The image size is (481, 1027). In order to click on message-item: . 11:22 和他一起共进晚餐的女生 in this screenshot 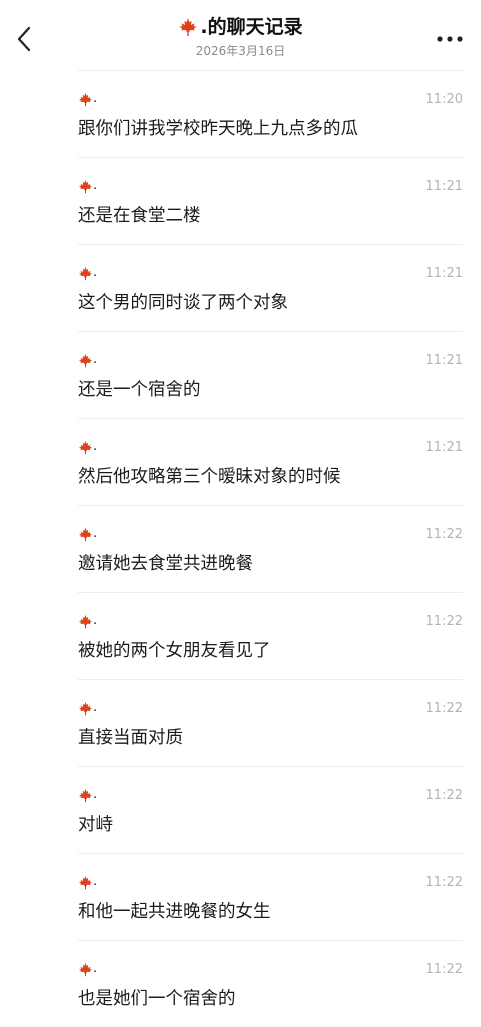, I will do `click(270, 896)`.